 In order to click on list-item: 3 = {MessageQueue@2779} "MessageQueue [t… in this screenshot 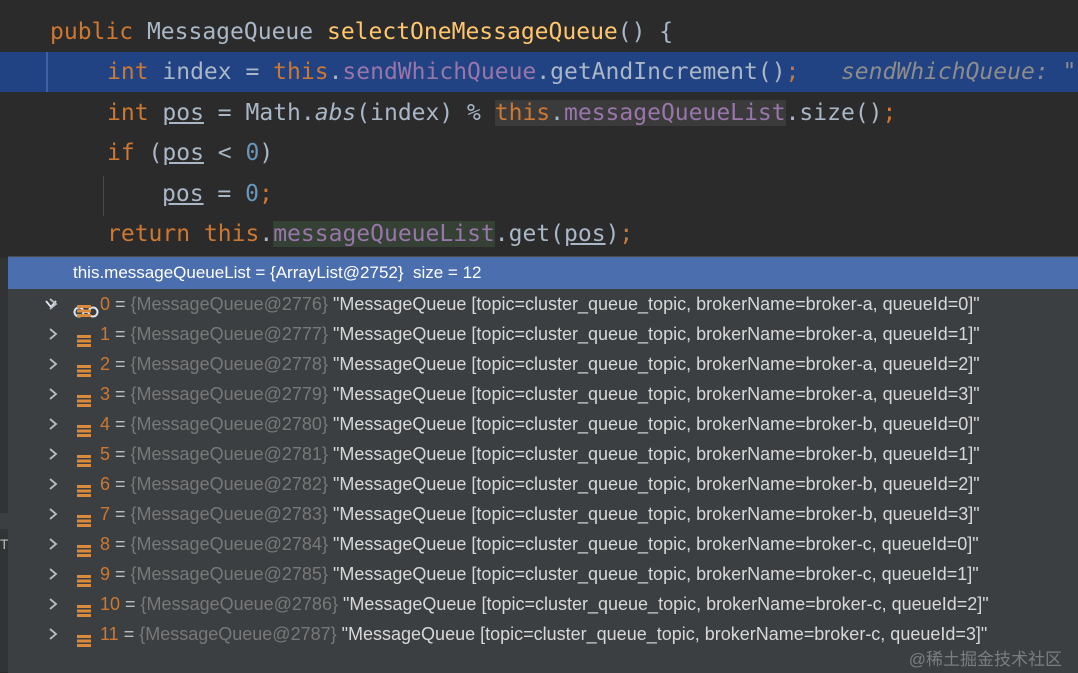, I will do `click(543, 394)`.